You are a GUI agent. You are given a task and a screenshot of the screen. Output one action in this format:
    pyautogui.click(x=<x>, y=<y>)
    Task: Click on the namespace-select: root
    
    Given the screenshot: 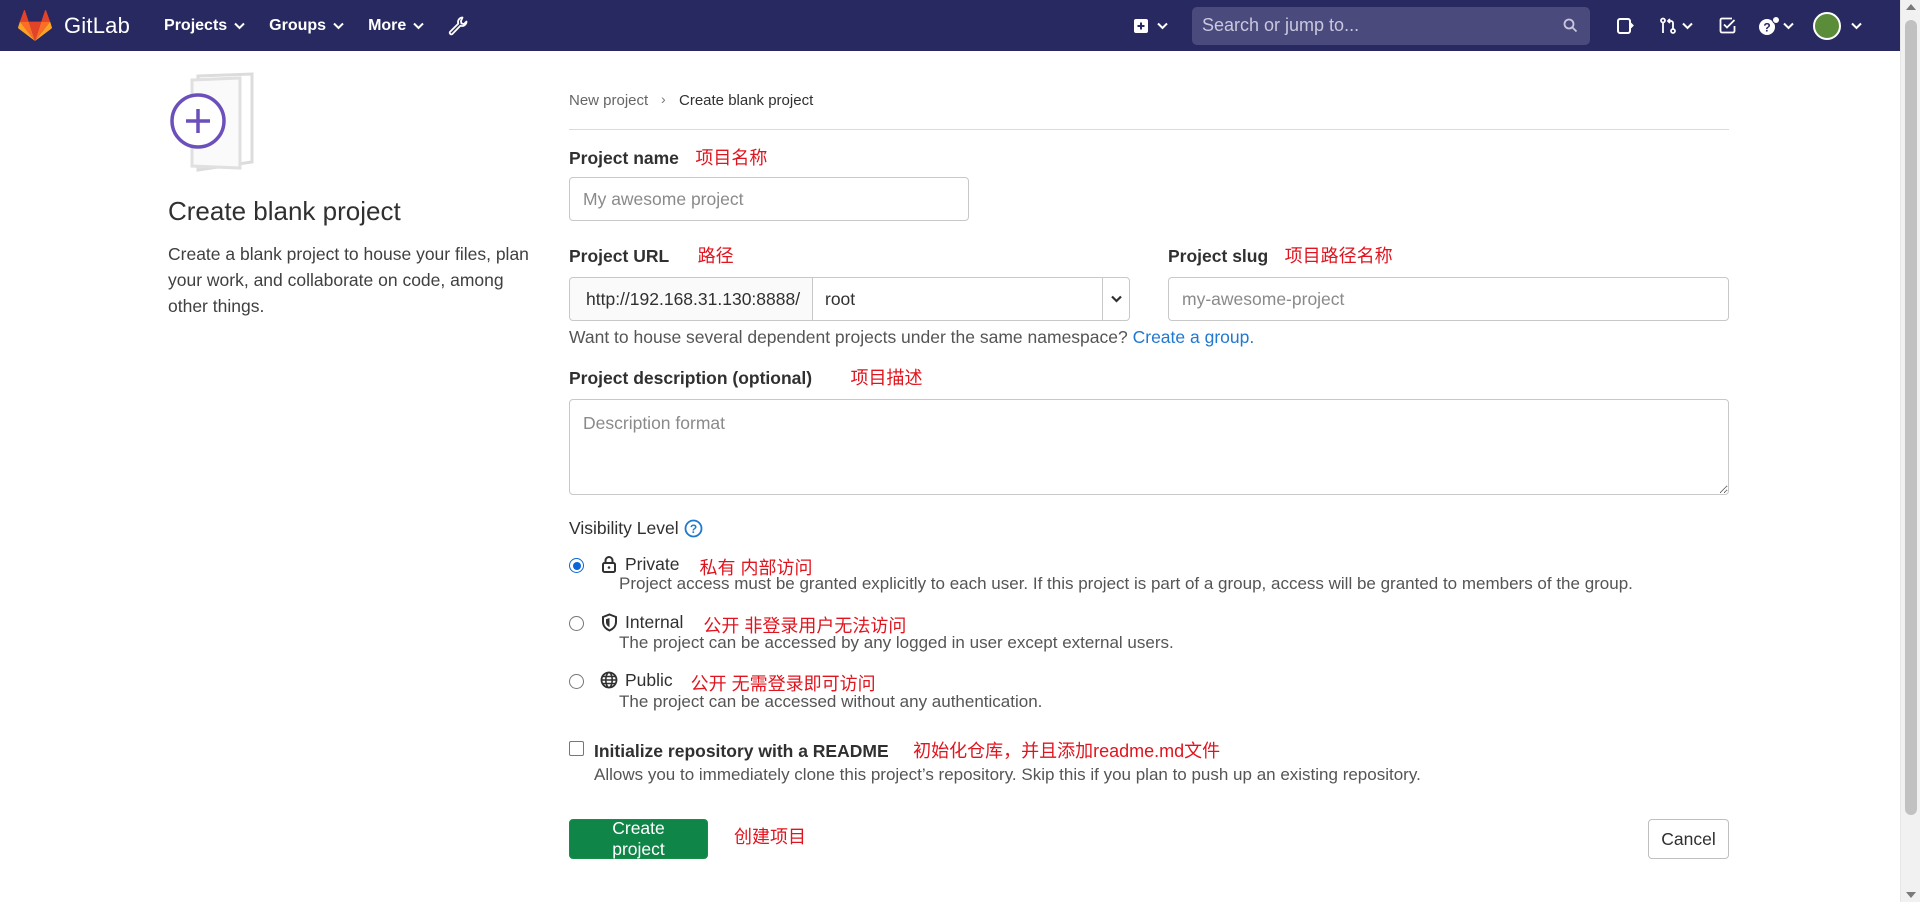 What is the action you would take?
    pyautogui.click(x=958, y=299)
    